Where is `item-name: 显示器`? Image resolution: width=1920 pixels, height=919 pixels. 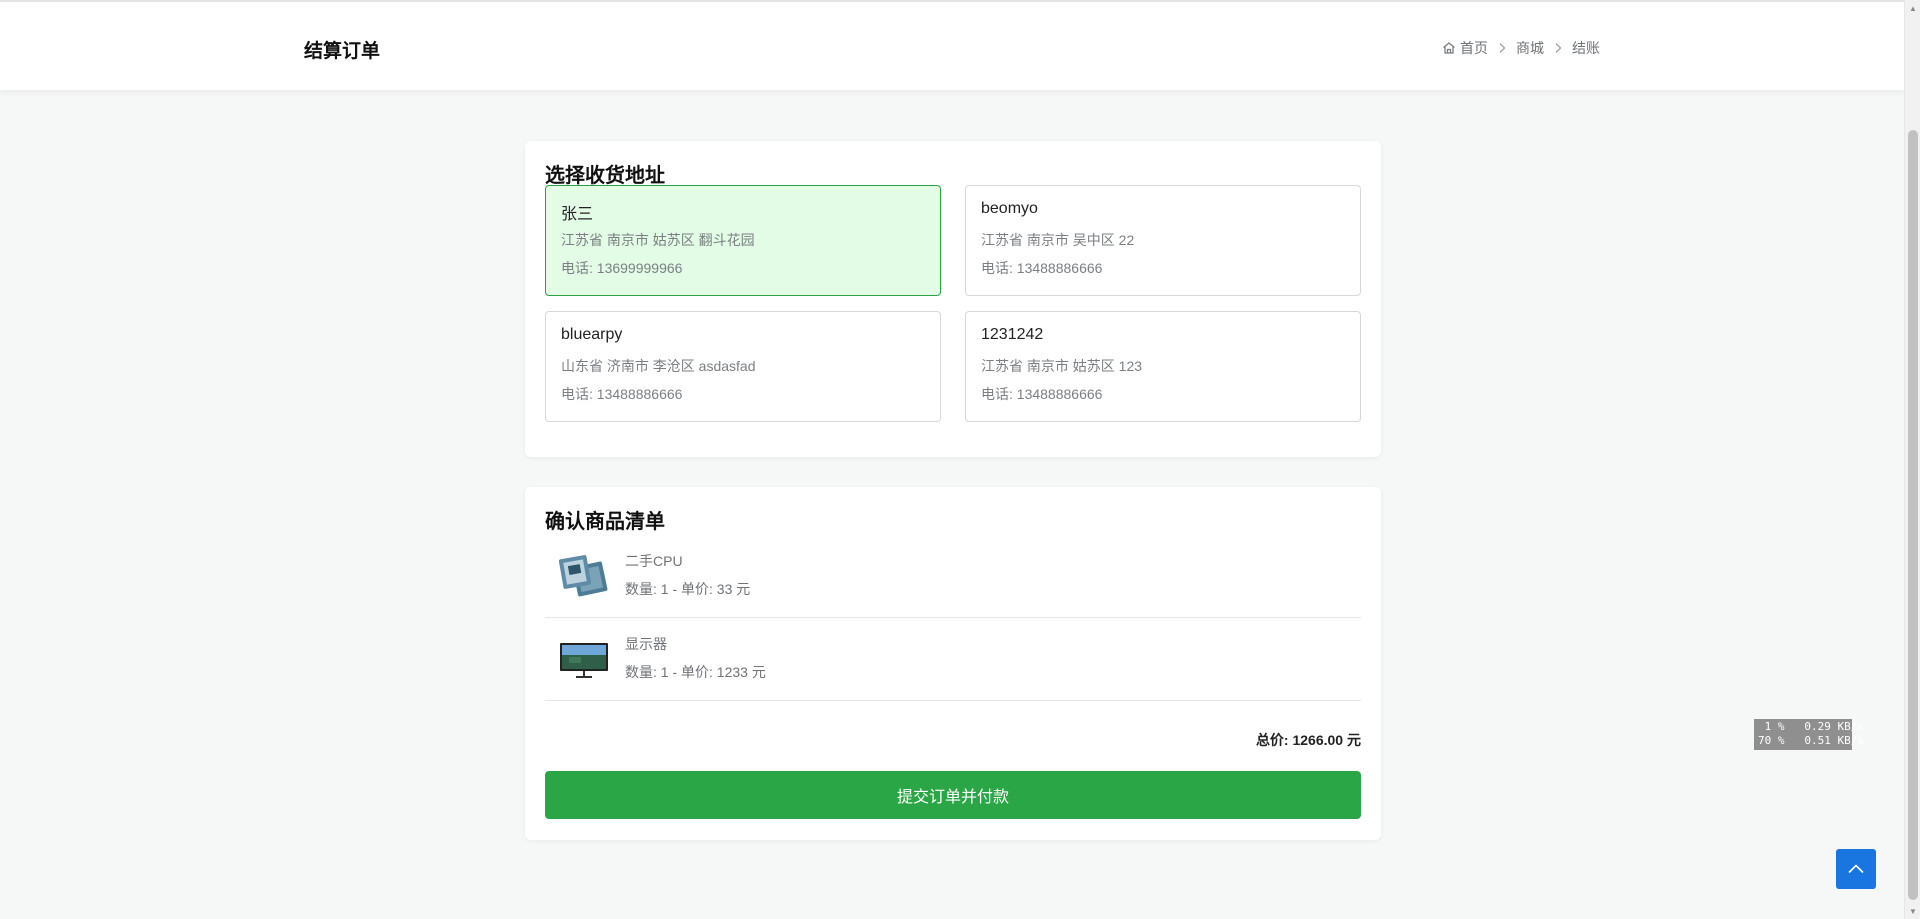
item-name: 显示器 is located at coordinates (646, 644).